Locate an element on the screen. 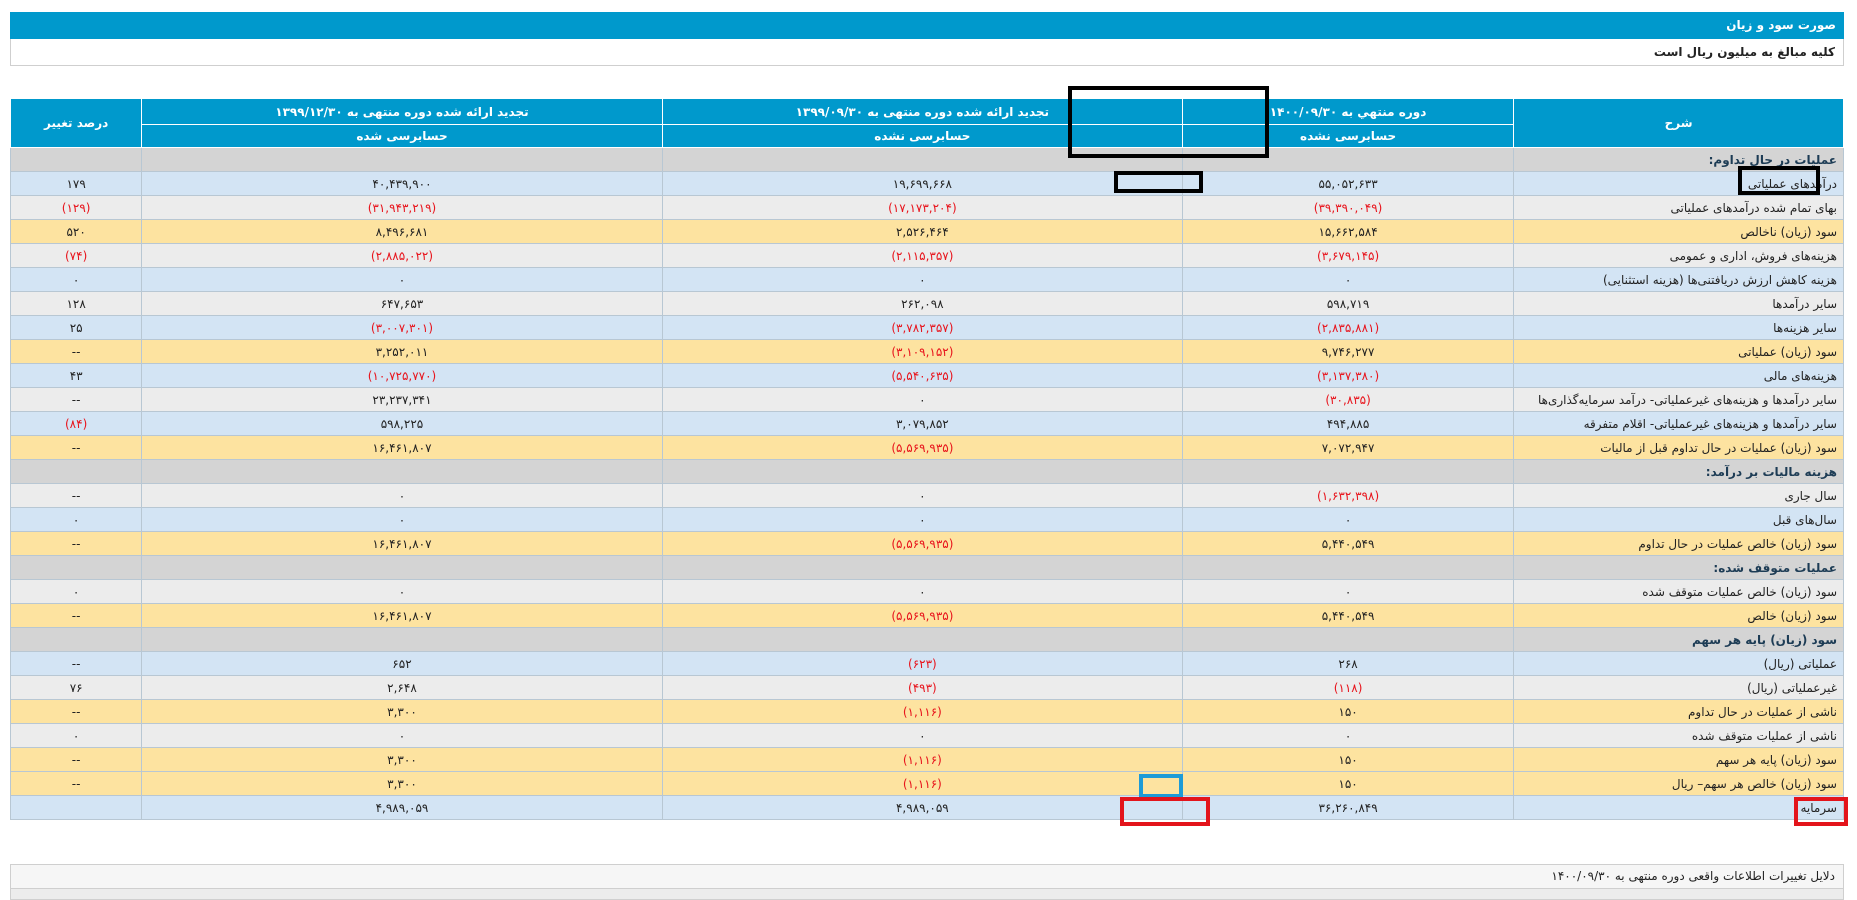 Image resolution: width=1857 pixels, height=900 pixels. table-row: سایر درآمدها ۵۹۸,۷۱۹ ۲۶۲,۰۹۸ ۶۴۷,۶۵۳ ۱۲۸ is located at coordinates (926, 303).